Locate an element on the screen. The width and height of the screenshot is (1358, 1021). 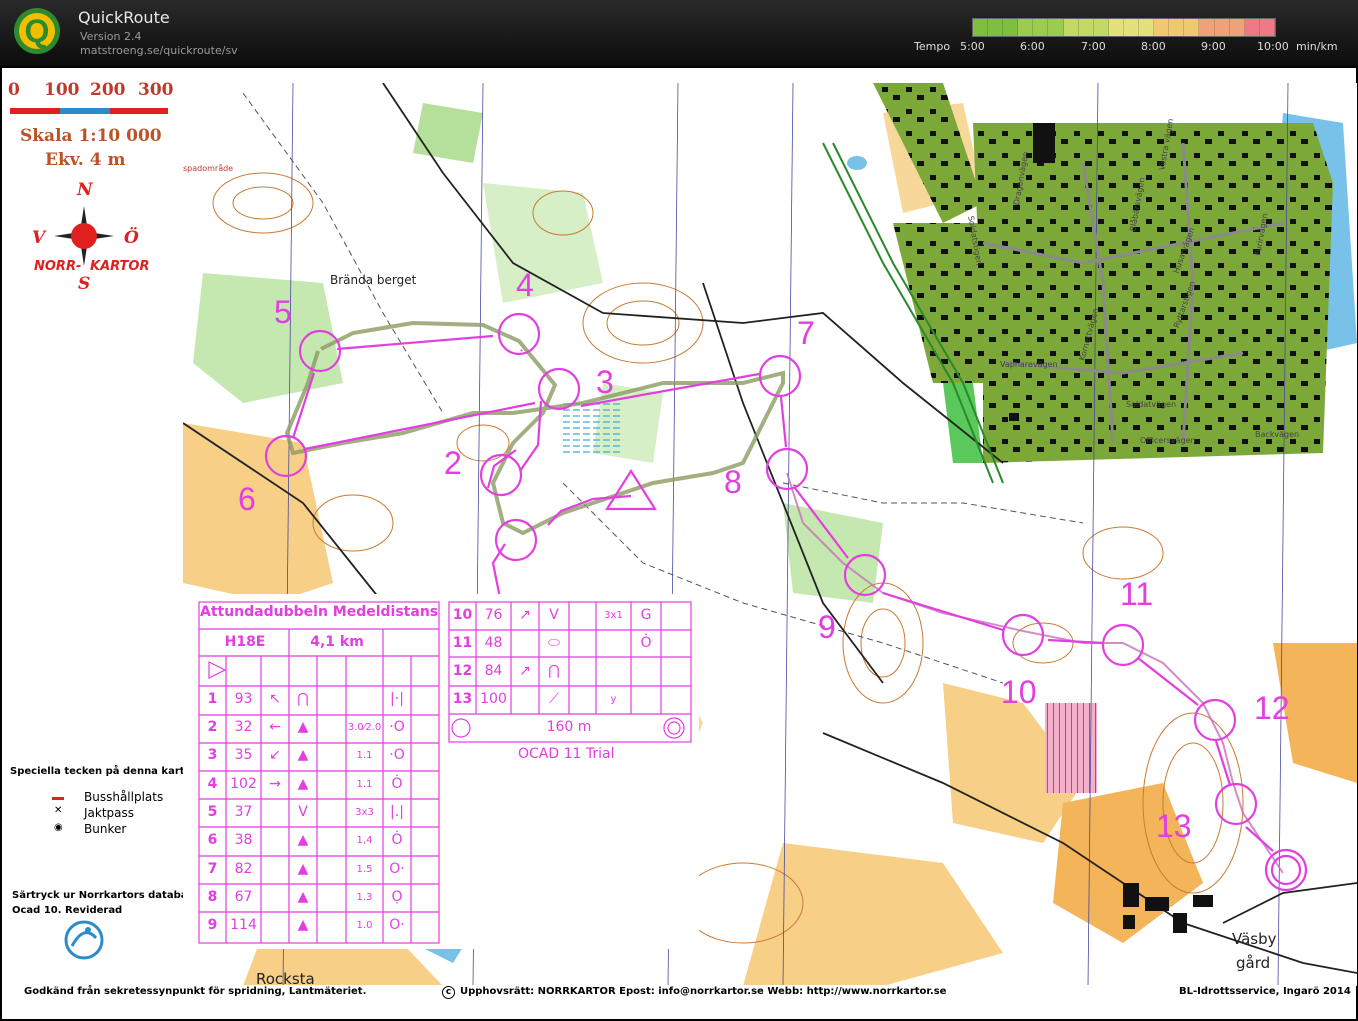
description-cell-other: Ọ is located at coordinates (397, 897).